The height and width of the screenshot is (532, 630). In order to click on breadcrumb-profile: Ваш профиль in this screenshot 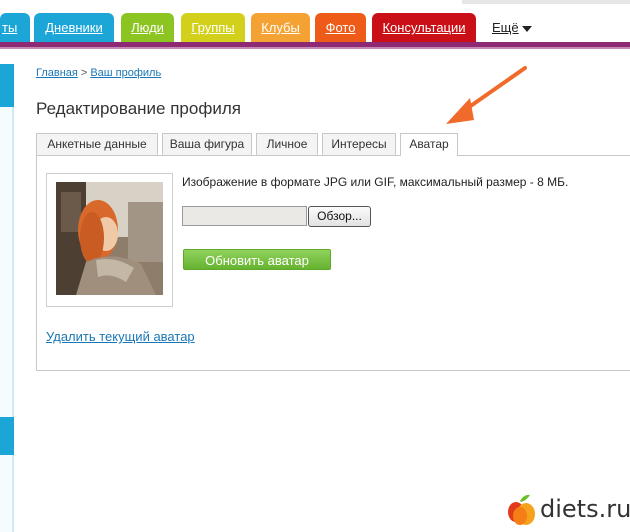, I will do `click(125, 73)`.